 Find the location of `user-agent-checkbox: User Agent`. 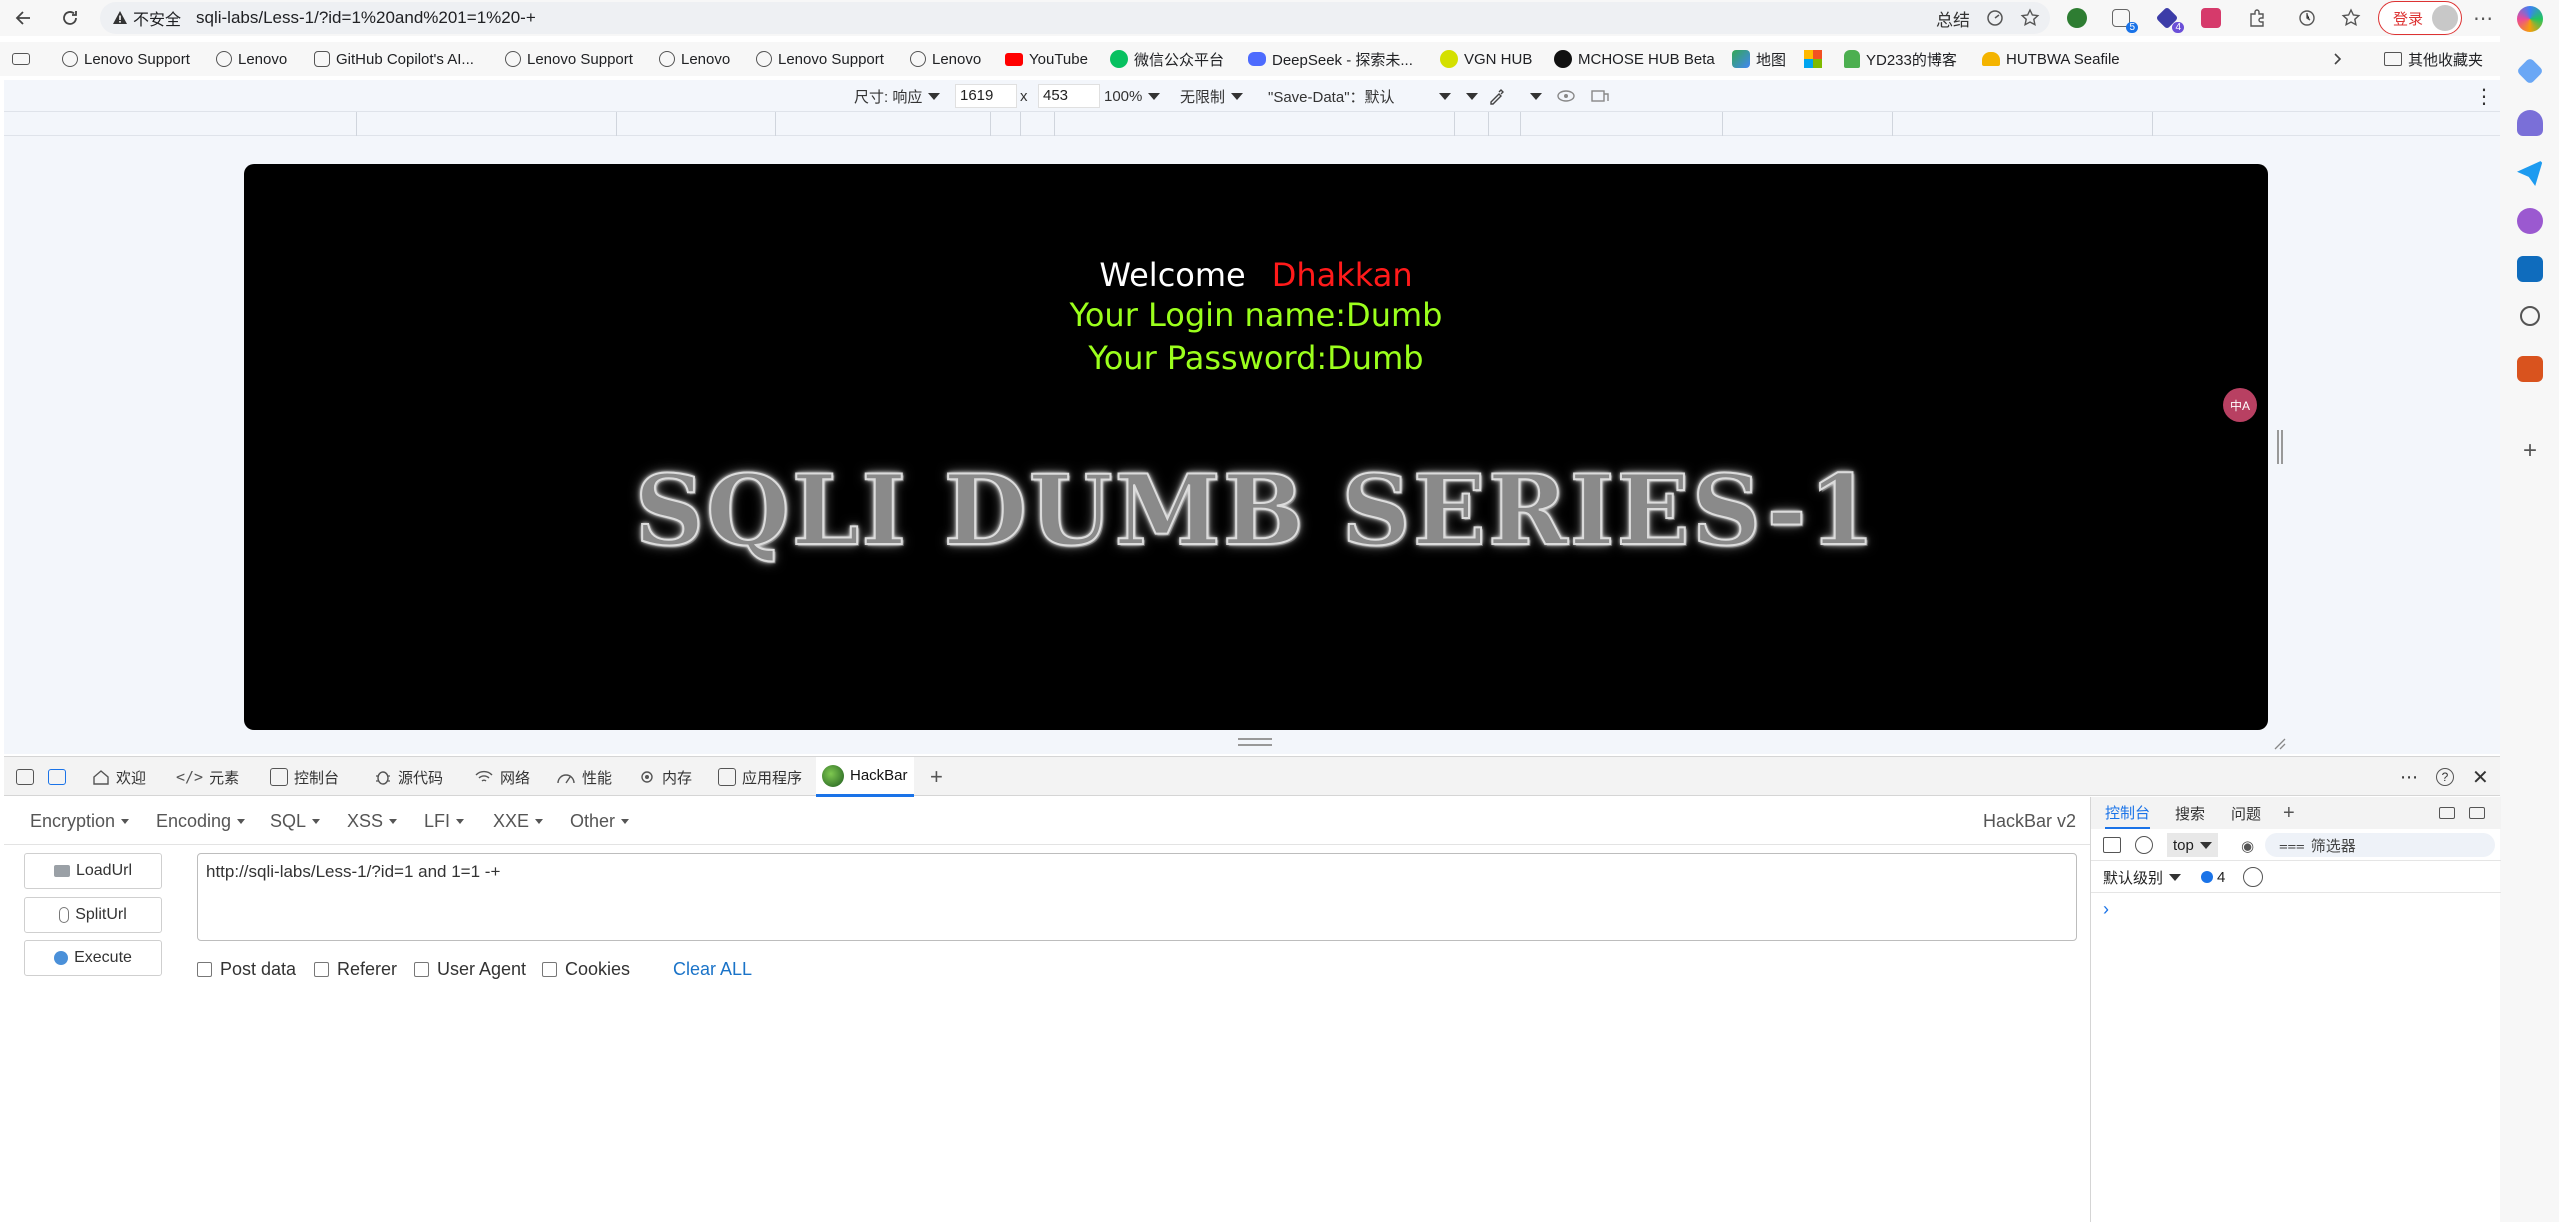

user-agent-checkbox: User Agent is located at coordinates (470, 969).